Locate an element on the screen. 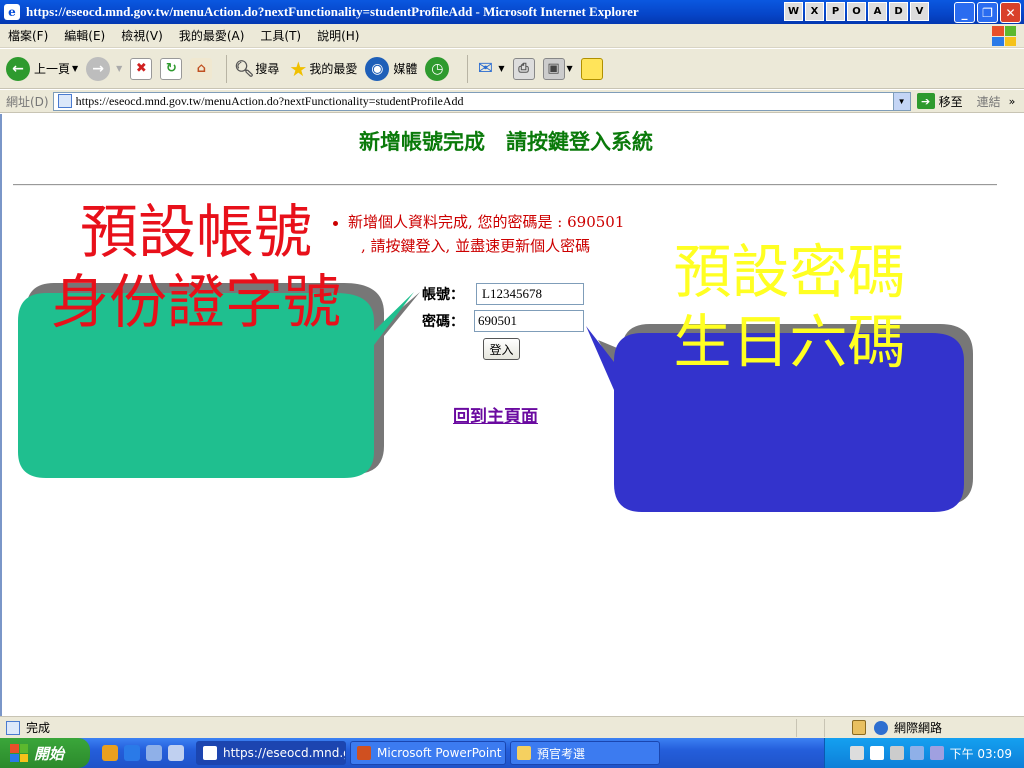  start-button: 開始 is located at coordinates (45, 753).